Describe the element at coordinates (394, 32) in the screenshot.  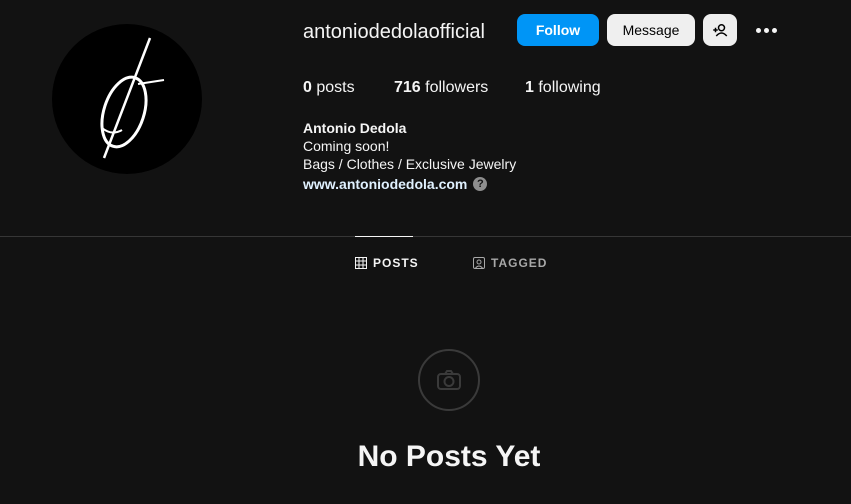
I see `profile-username: antoniodedolaofficial` at that location.